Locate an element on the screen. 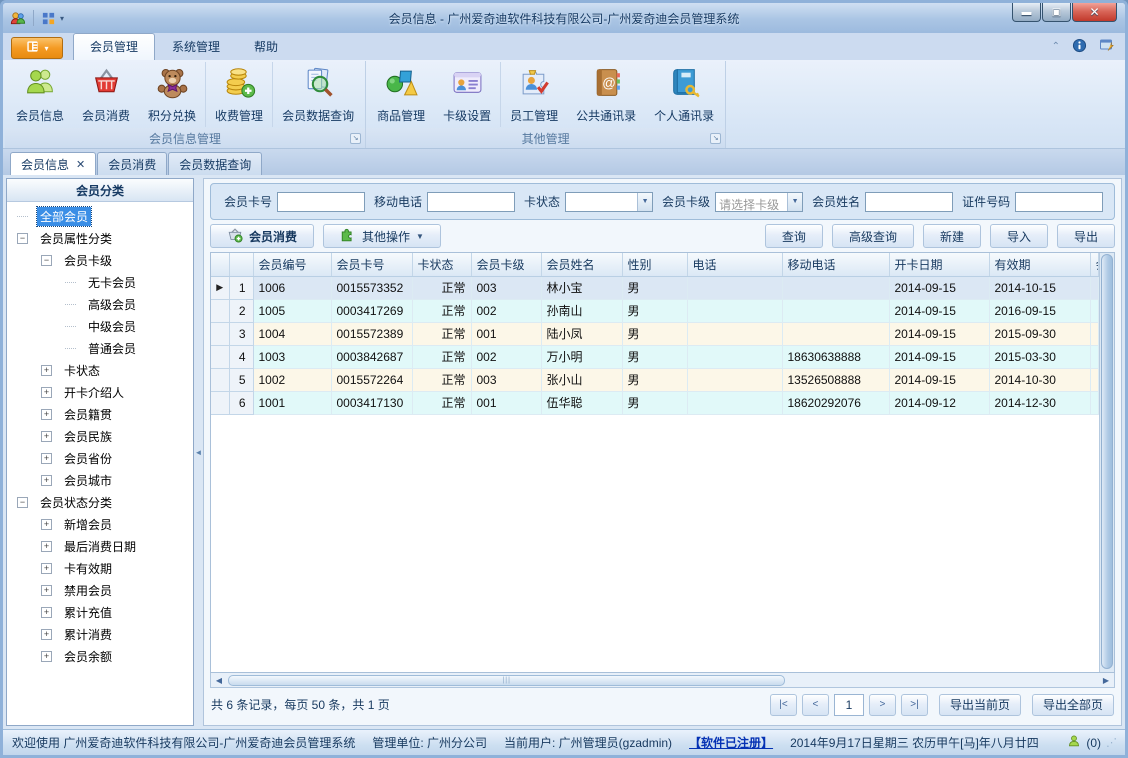  tree-item-18: + 累计充值 is located at coordinates (100, 612).